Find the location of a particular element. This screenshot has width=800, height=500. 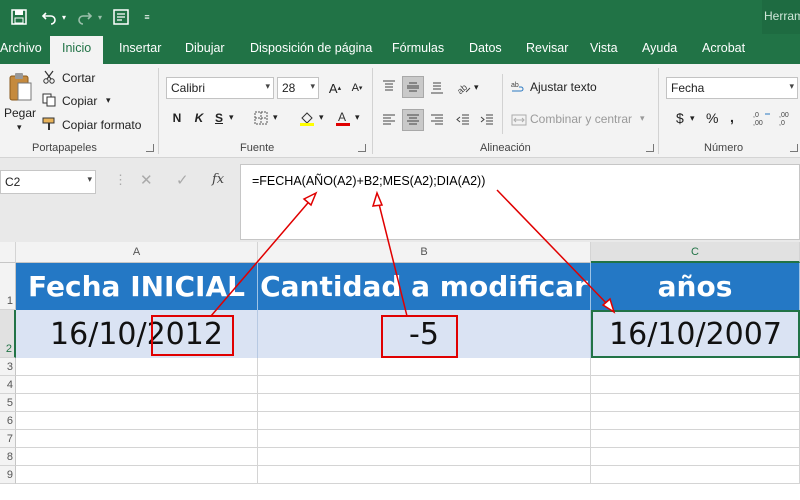

alignment-launcher-icon is located at coordinates (650, 148).